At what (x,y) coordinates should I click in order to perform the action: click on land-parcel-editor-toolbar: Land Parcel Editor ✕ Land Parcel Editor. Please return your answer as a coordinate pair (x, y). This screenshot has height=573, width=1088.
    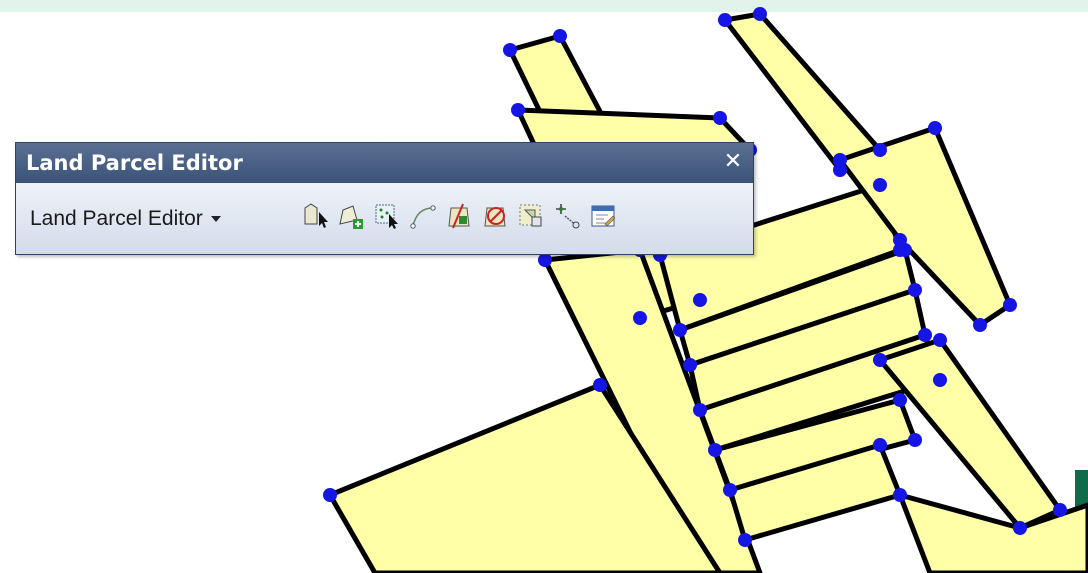
    Looking at the image, I should click on (384, 198).